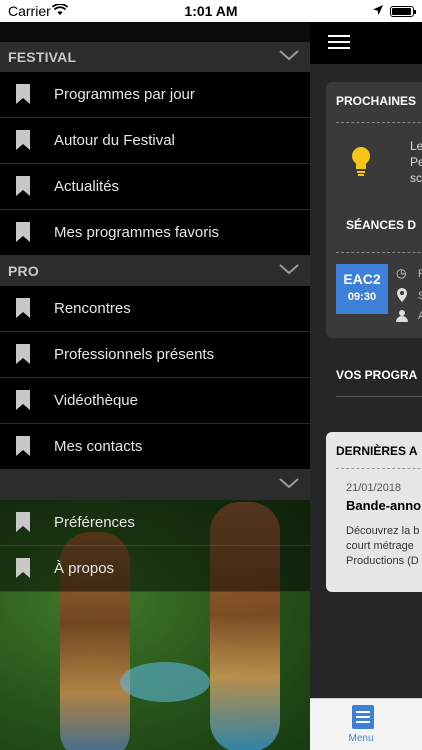  Describe the element at coordinates (403, 11) in the screenshot. I see `battery-icon` at that location.